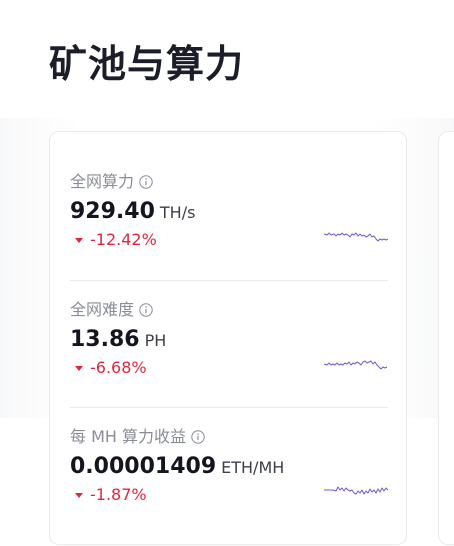 The width and height of the screenshot is (454, 546). I want to click on page-title: 矿池与算力, so click(147, 64).